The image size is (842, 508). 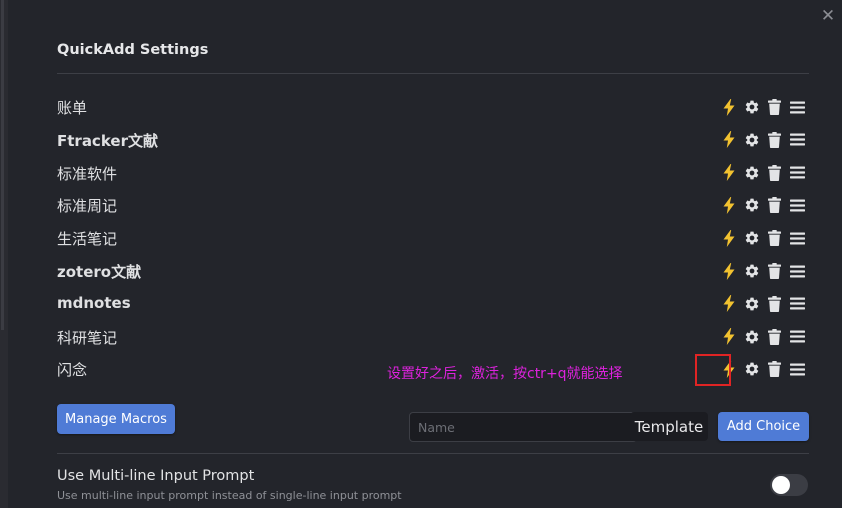 What do you see at coordinates (828, 16) in the screenshot?
I see `close-icon: ✕` at bounding box center [828, 16].